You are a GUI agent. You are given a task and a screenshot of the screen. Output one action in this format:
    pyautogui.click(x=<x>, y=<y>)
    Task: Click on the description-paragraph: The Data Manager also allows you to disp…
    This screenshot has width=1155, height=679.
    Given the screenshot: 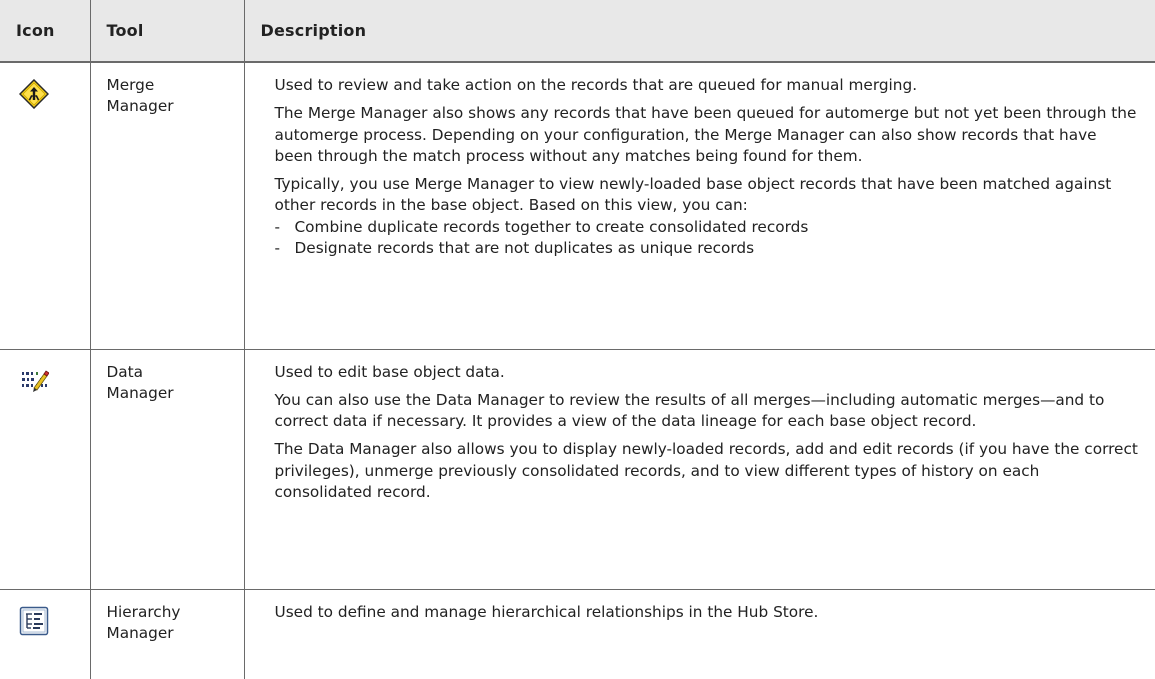 What is the action you would take?
    pyautogui.click(x=706, y=470)
    